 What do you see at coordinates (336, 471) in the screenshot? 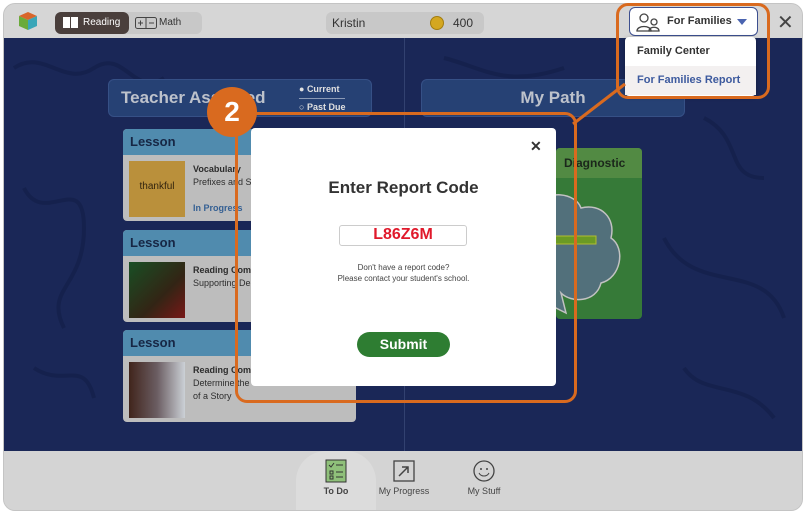
I see `checklist-icon` at bounding box center [336, 471].